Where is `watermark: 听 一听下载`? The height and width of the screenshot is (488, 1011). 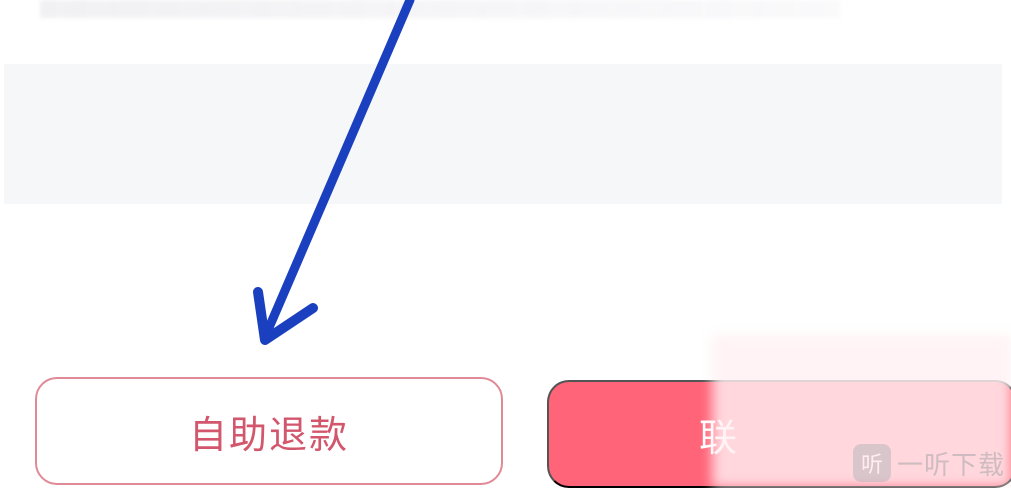 watermark: 听 一听下载 is located at coordinates (928, 463).